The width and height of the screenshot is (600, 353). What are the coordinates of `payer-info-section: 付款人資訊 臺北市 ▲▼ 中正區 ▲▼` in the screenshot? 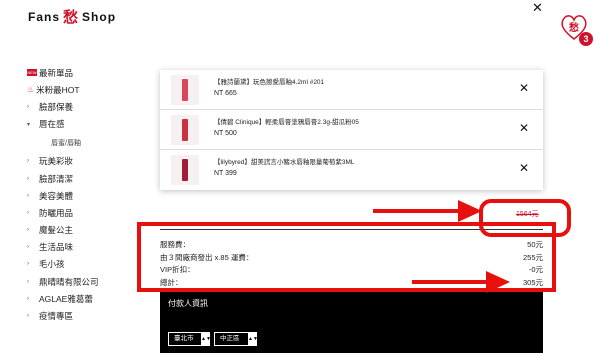 It's located at (351, 322).